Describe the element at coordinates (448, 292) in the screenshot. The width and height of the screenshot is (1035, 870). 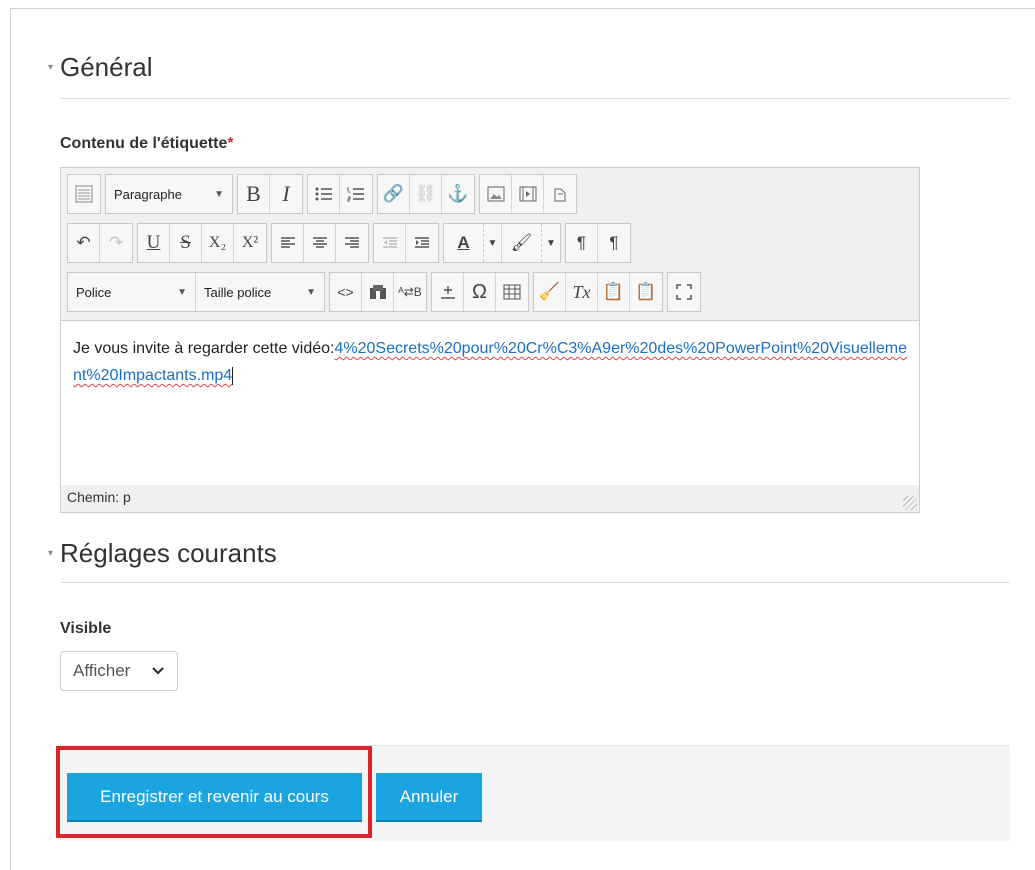
I see `insert-equation-icon` at that location.